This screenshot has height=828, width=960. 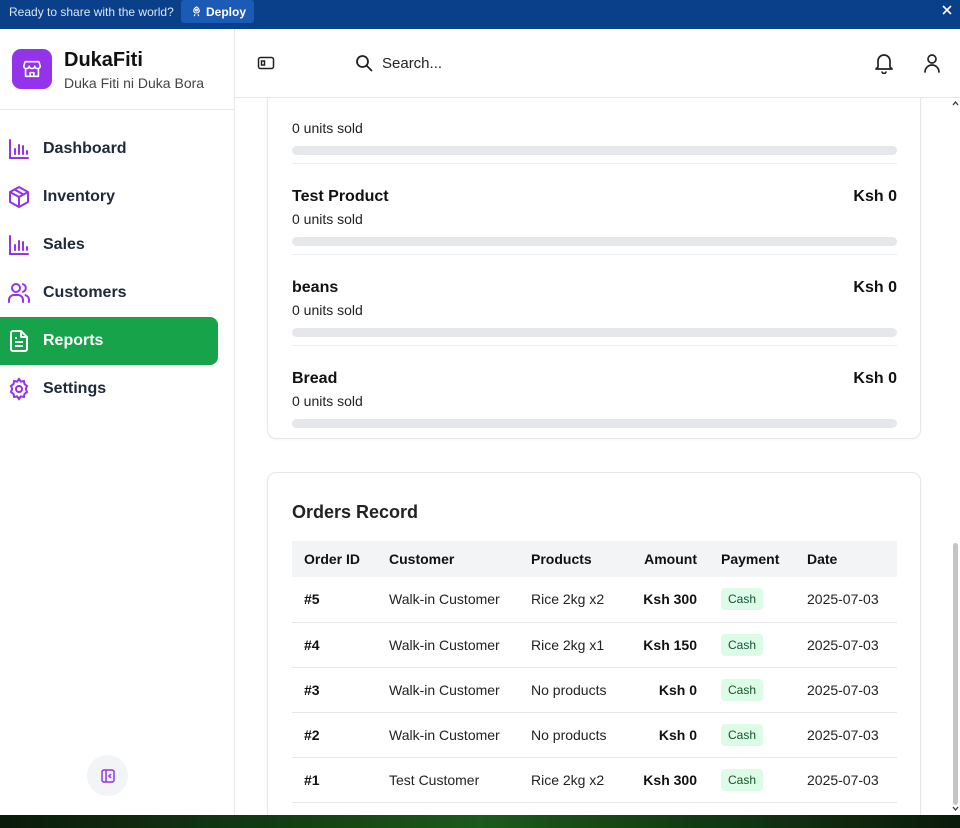 I want to click on deploy-banner: Ready to share with the world? Deploy, so click(x=480, y=14).